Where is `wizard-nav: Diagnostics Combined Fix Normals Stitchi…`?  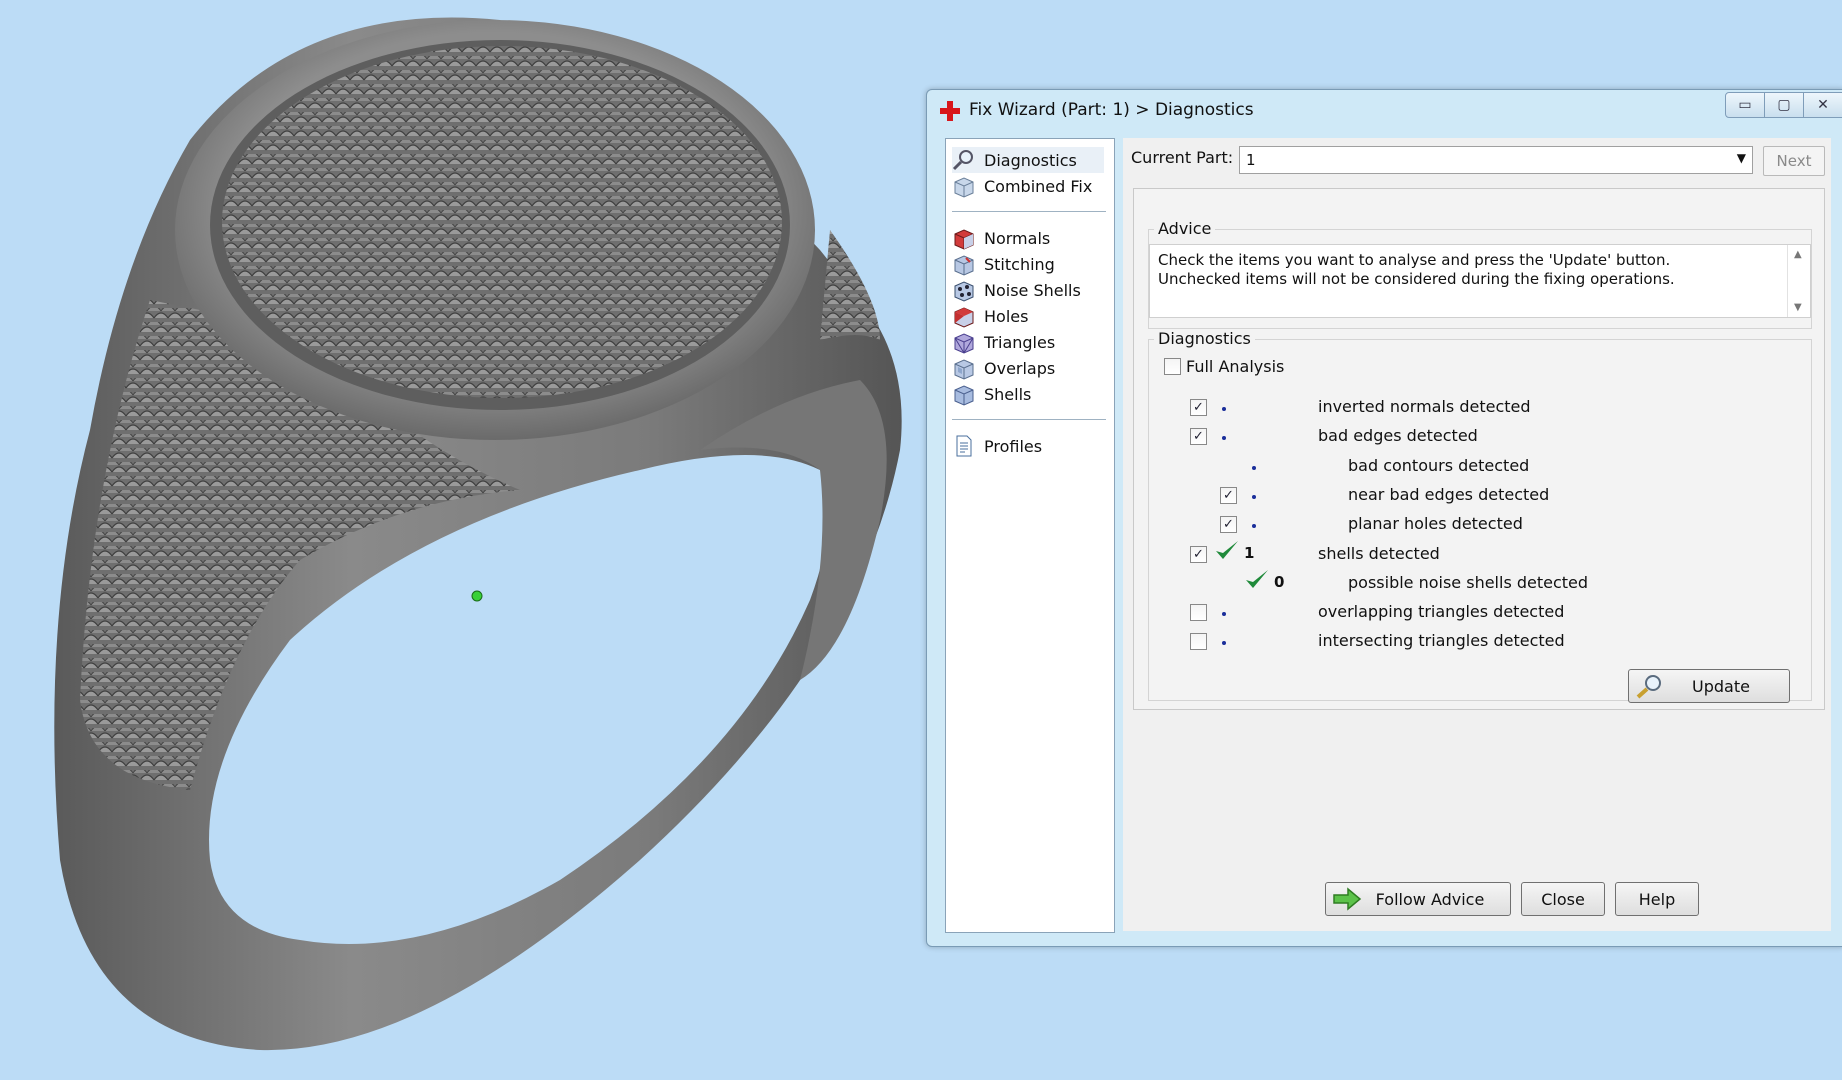
wizard-nav: Diagnostics Combined Fix Normals Stitchi… is located at coordinates (1030, 535).